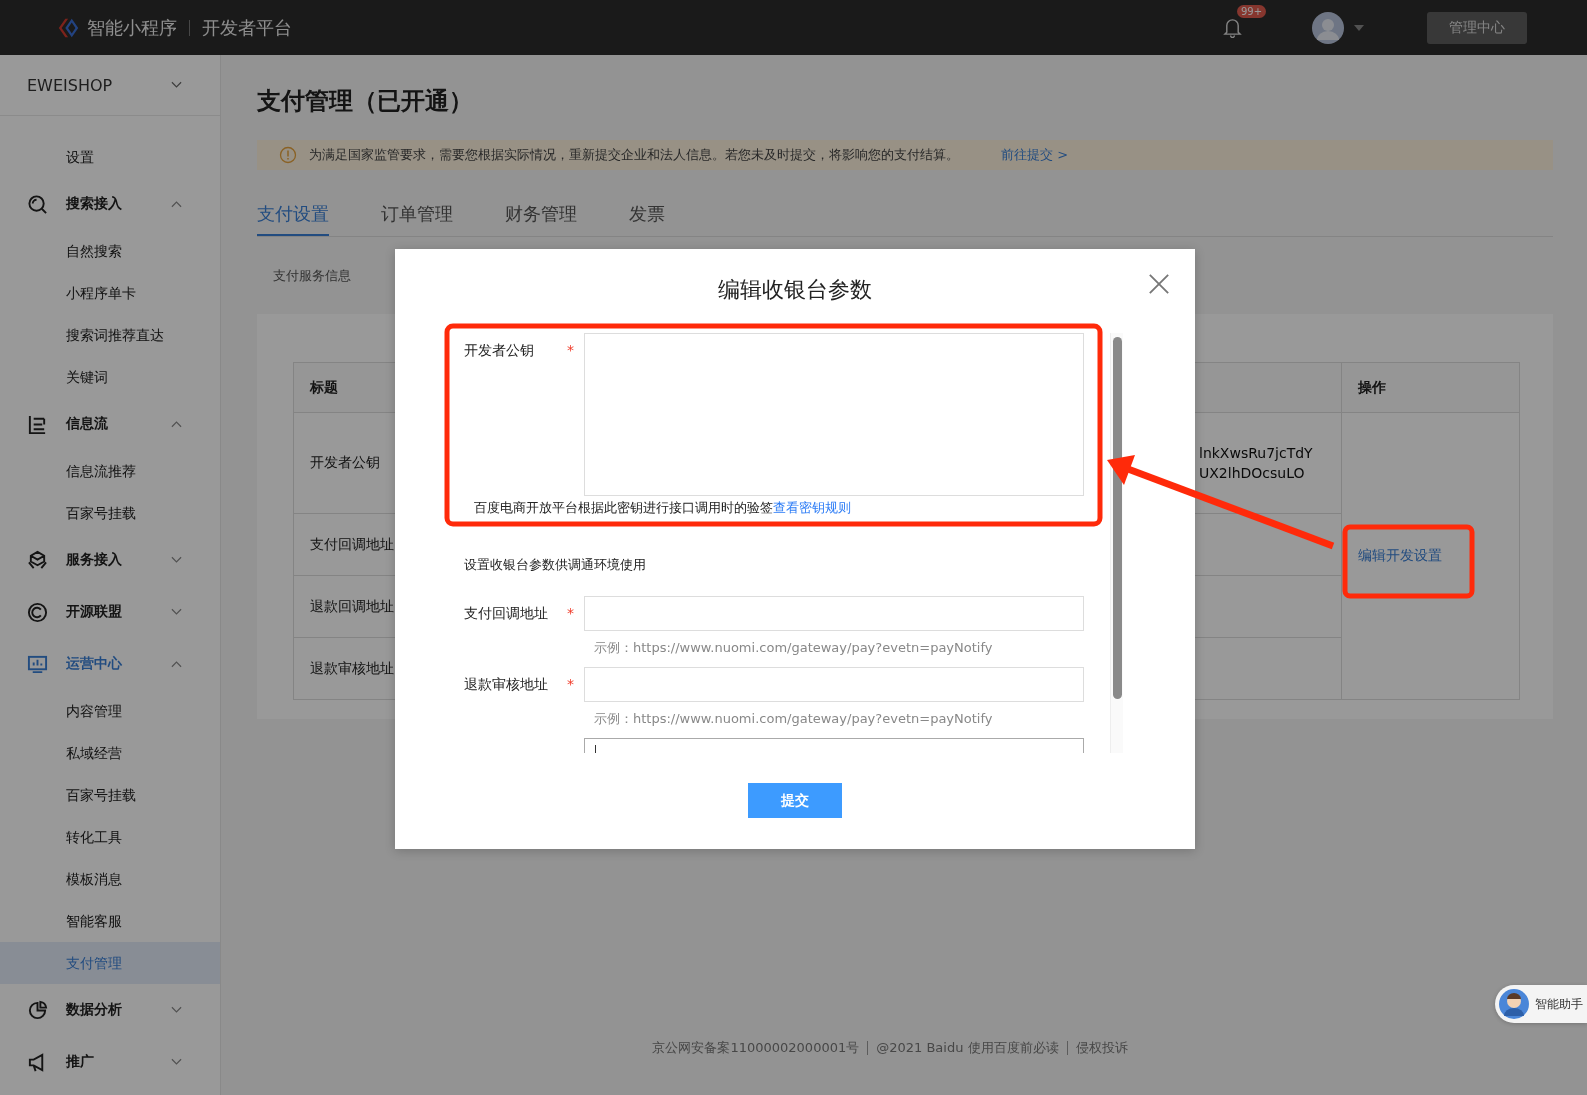 This screenshot has height=1095, width=1587. I want to click on table-header: 标题, so click(324, 387).